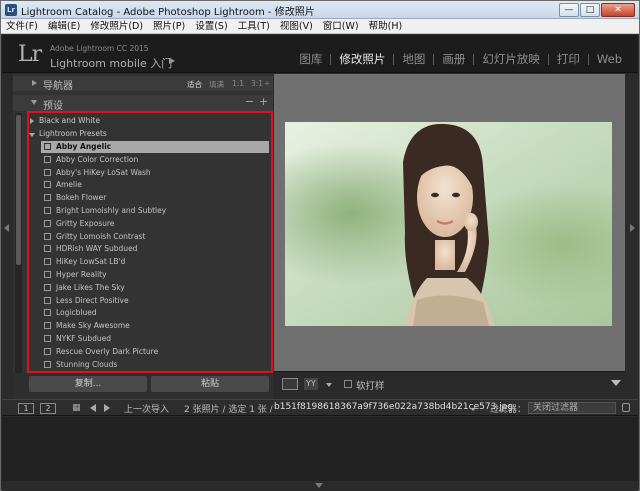  Describe the element at coordinates (155, 301) in the screenshot. I see `preset-item: Less Direct Positive` at that location.